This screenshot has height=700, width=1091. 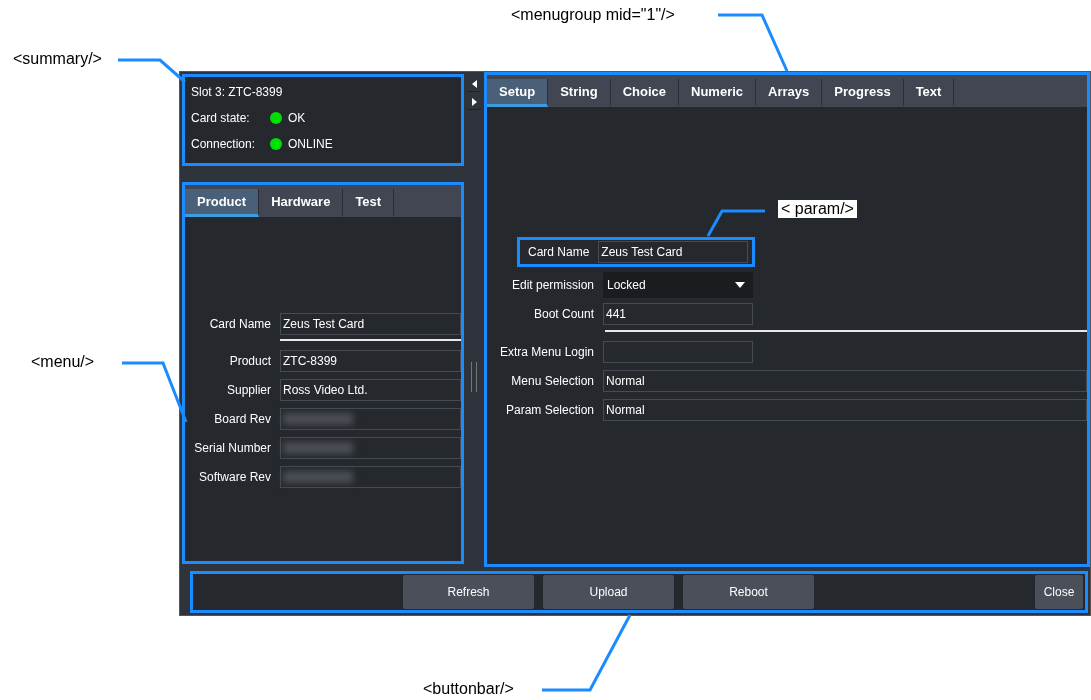 What do you see at coordinates (370, 390) in the screenshot?
I see `param-field: Ross Video Ltd.` at bounding box center [370, 390].